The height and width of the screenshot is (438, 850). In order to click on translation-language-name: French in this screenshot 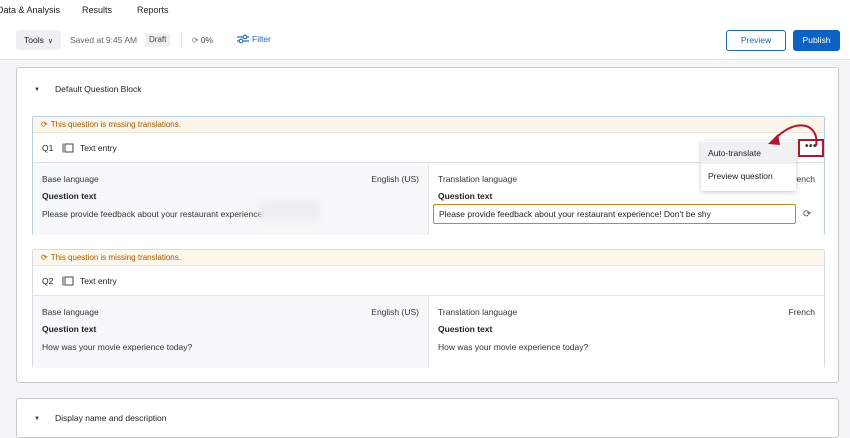, I will do `click(801, 312)`.